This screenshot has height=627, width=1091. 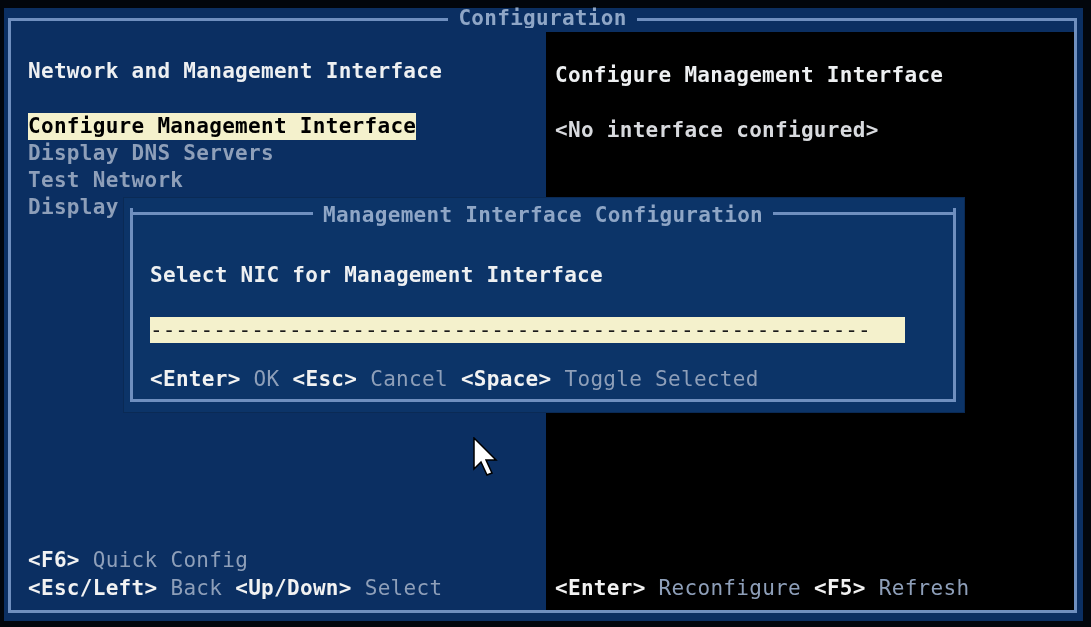 What do you see at coordinates (403, 588) in the screenshot?
I see `hotkey-action: Select` at bounding box center [403, 588].